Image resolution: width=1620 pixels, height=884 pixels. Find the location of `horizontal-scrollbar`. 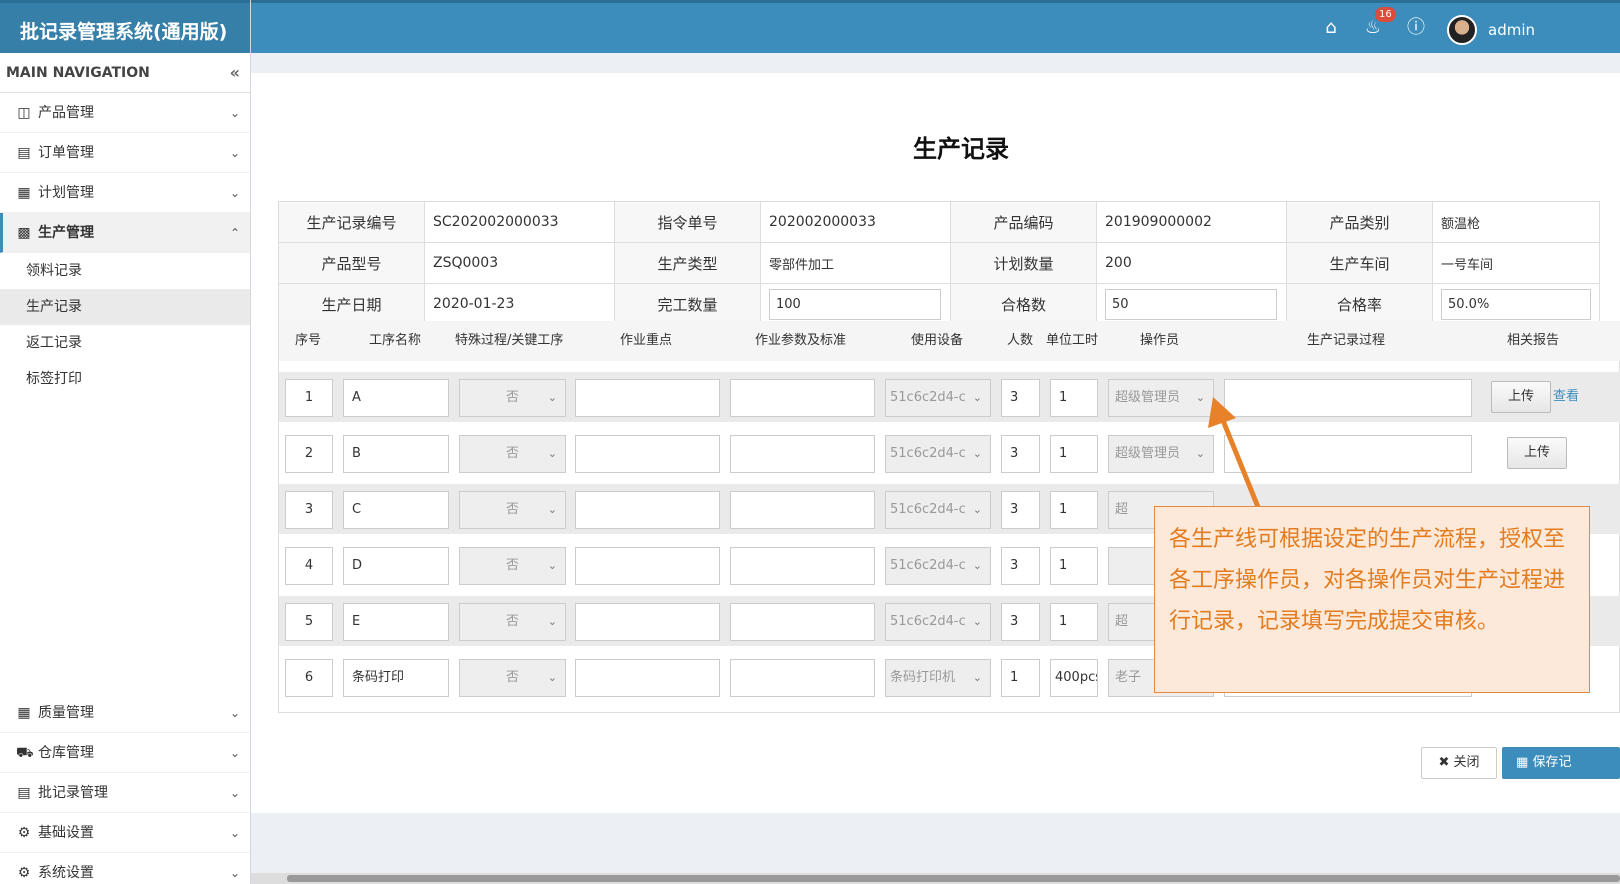

horizontal-scrollbar is located at coordinates (935, 878).